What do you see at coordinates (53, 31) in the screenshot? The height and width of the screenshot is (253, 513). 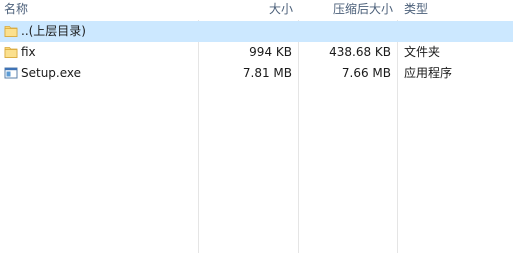 I see `file-name: ..(上层目录)` at bounding box center [53, 31].